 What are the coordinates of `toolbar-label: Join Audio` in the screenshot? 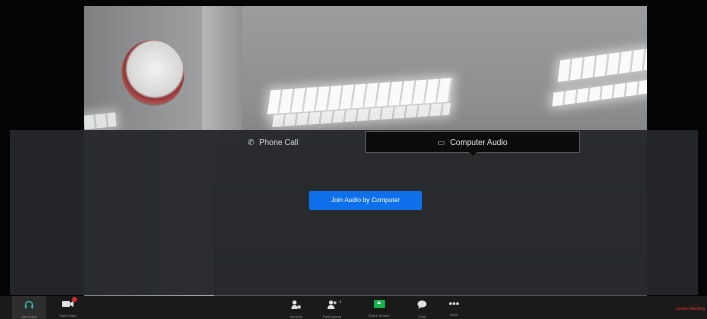 It's located at (29, 317).